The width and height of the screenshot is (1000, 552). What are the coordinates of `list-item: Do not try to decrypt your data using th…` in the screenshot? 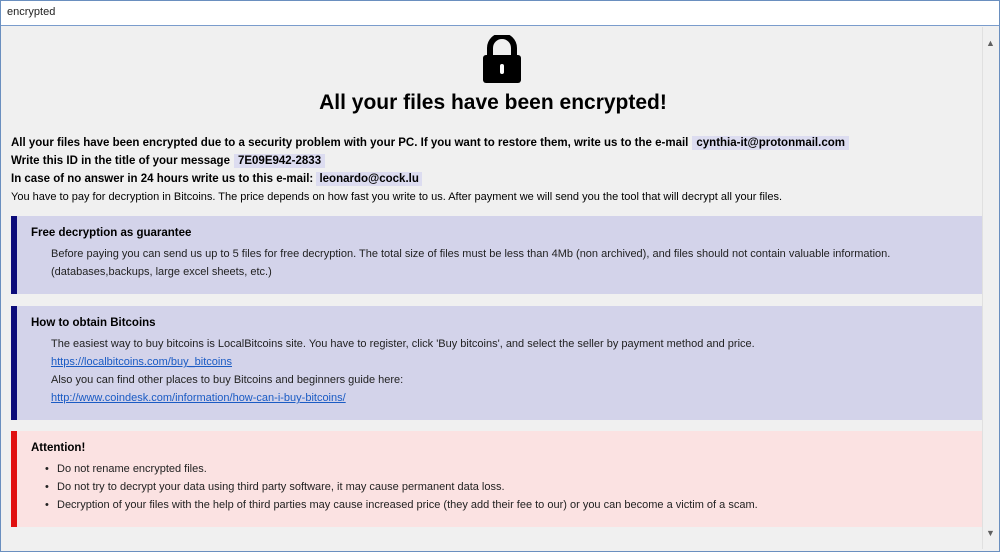 It's located at (508, 487).